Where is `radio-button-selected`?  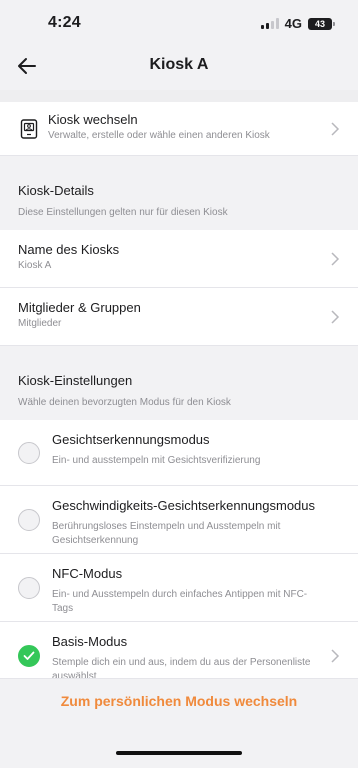
radio-button-selected is located at coordinates (29, 655).